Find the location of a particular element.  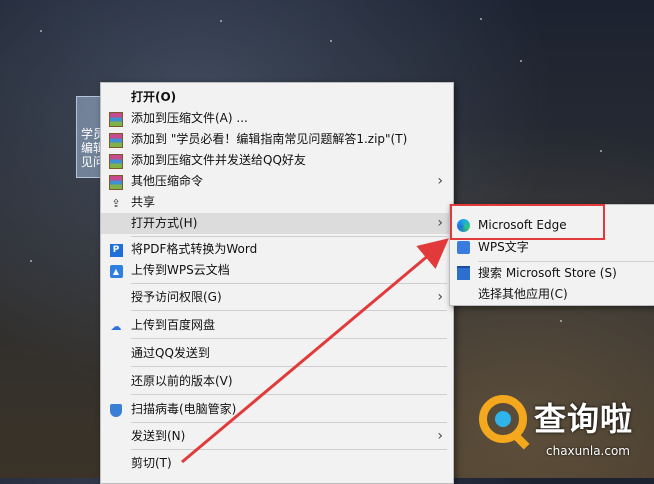

shield-icon is located at coordinates (116, 410).